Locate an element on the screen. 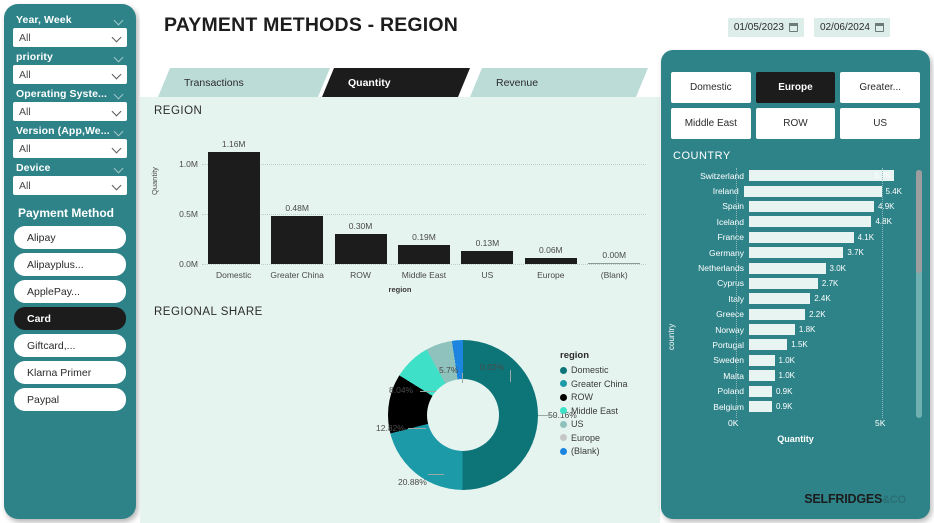 The height and width of the screenshot is (523, 934). country-row: Poland 0.9K is located at coordinates (790, 390).